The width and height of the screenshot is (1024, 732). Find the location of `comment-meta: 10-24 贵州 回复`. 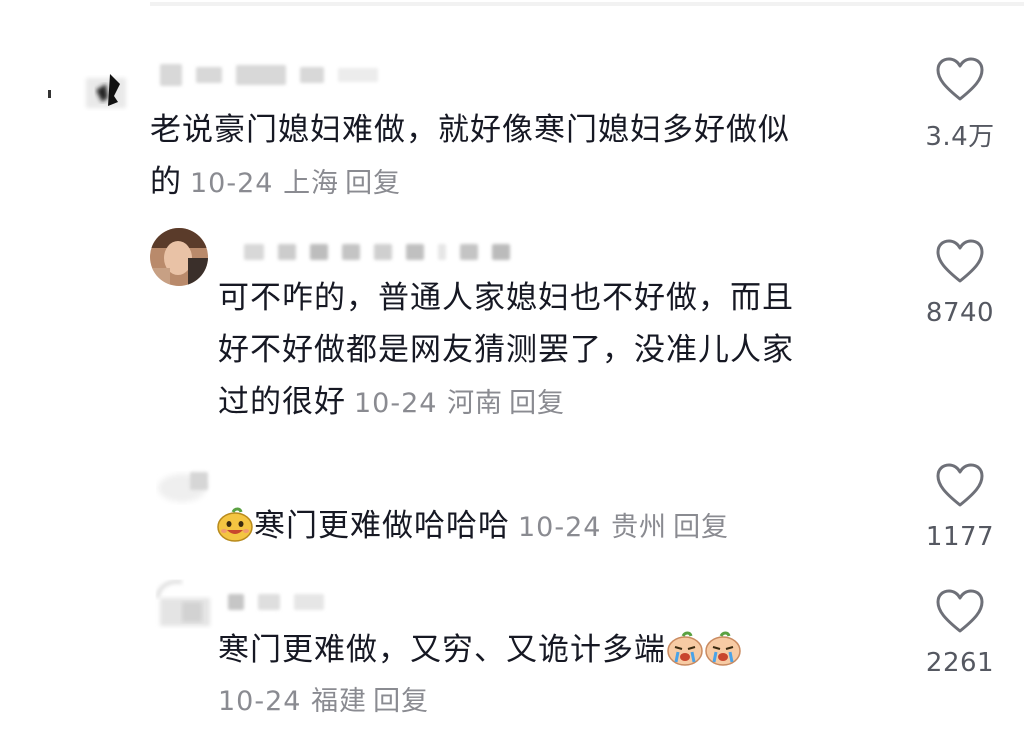

comment-meta: 10-24 贵州 回复 is located at coordinates (624, 527).